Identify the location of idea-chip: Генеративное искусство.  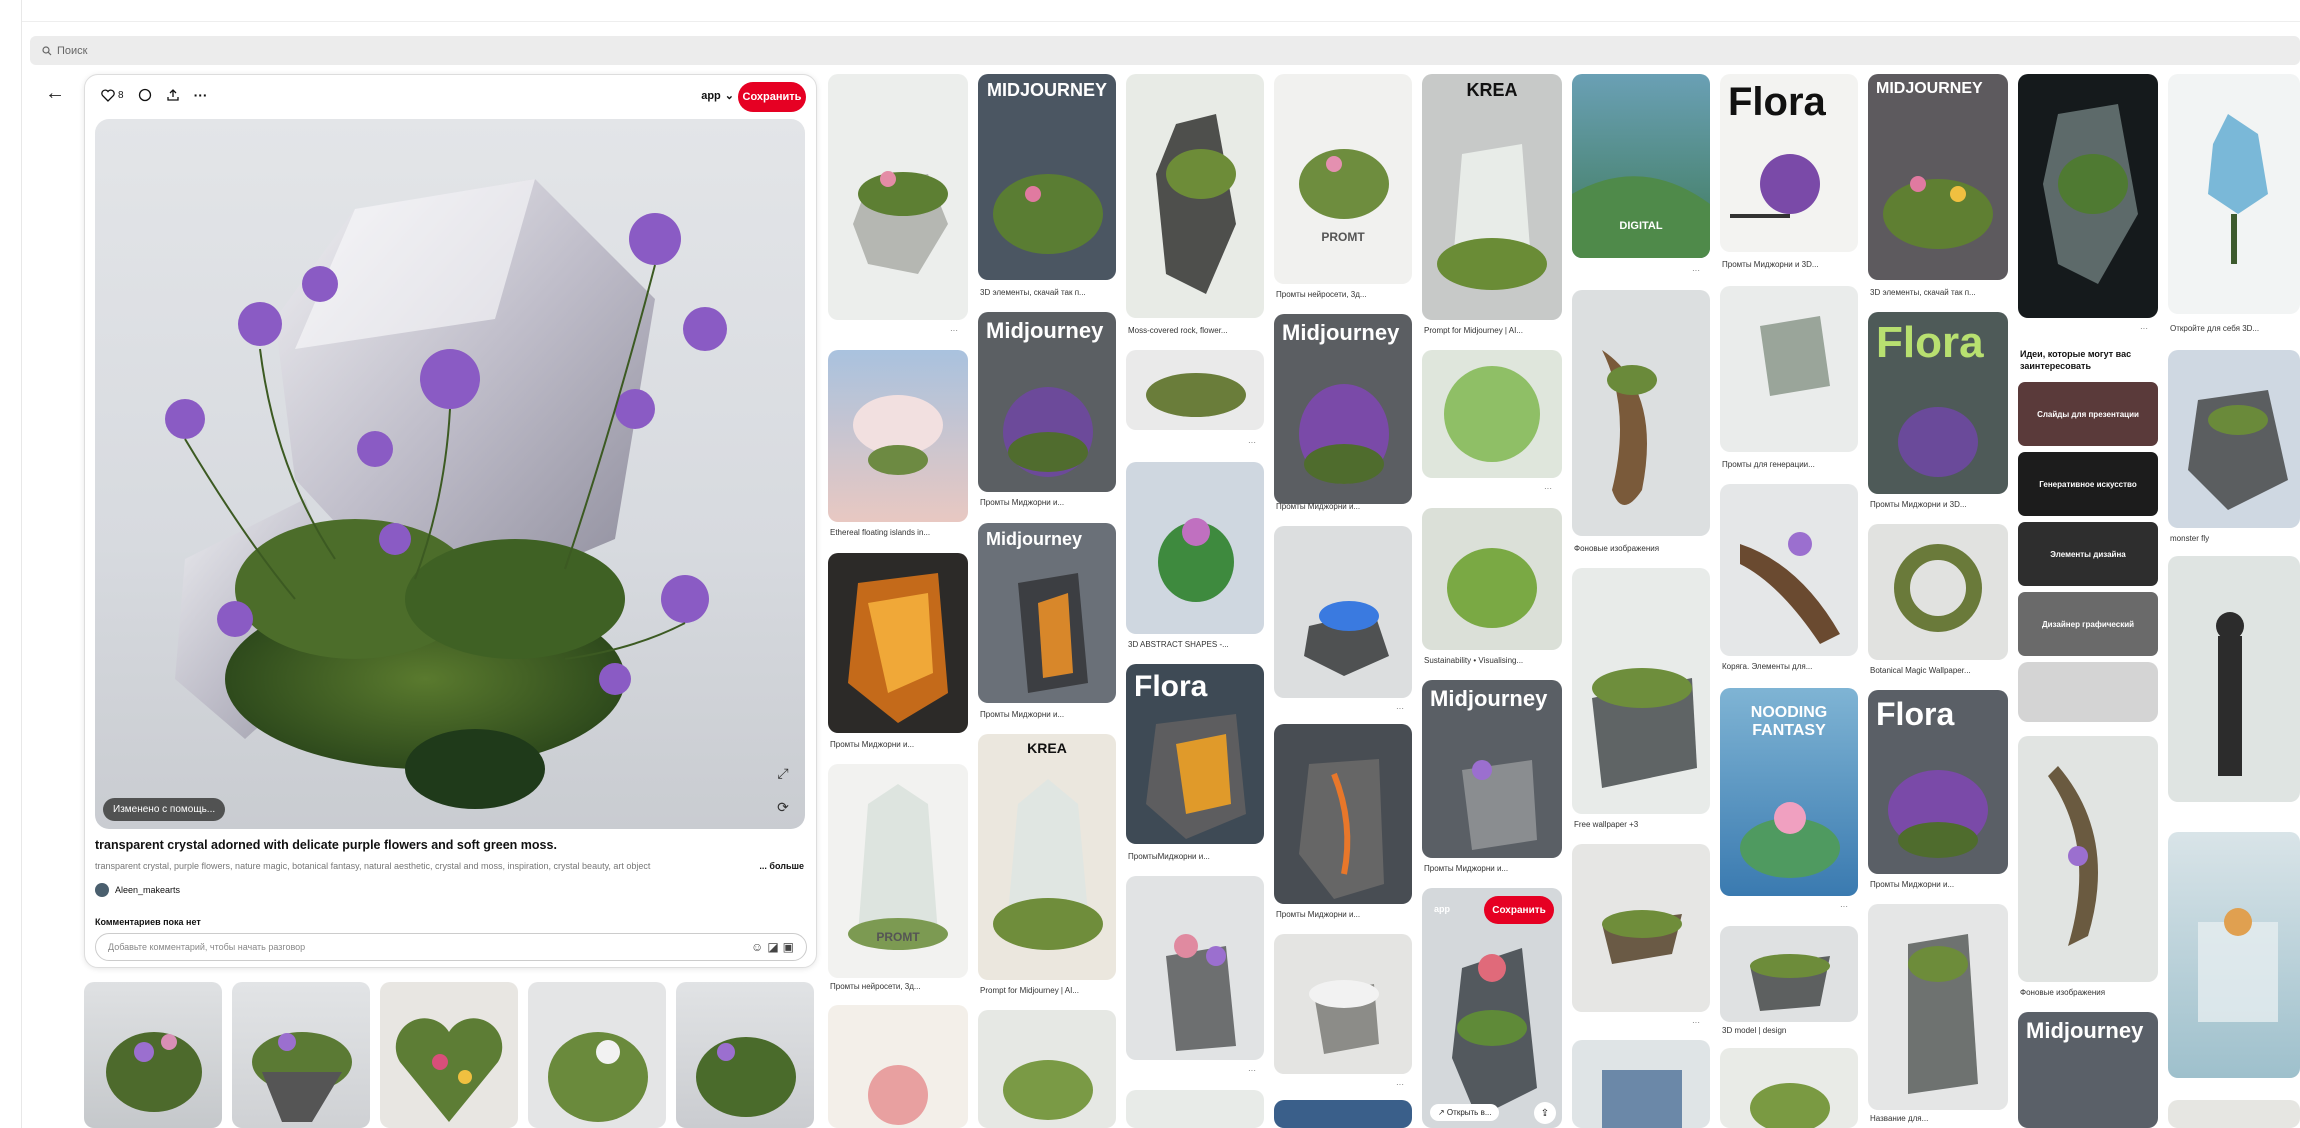
(2088, 484).